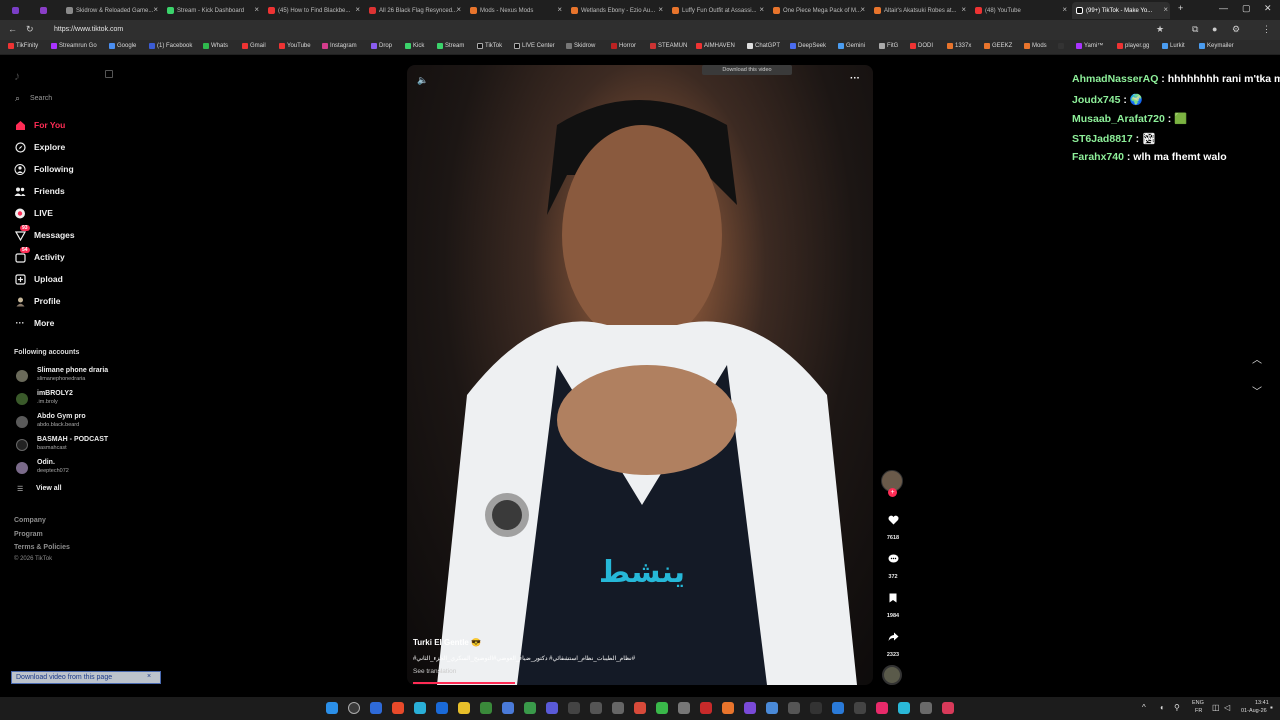 This screenshot has height=720, width=1280. I want to click on bookmark: TikFinity, so click(23, 46).